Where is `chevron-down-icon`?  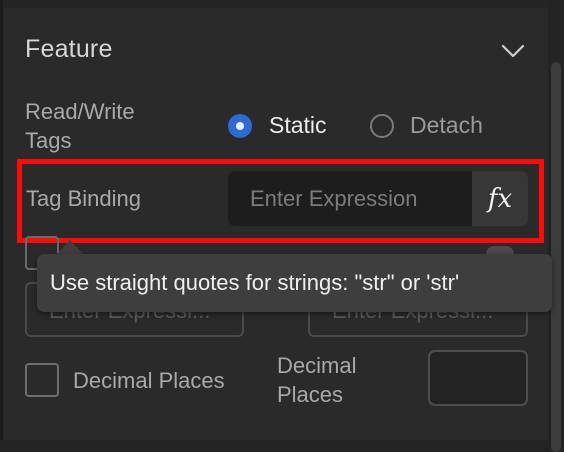 chevron-down-icon is located at coordinates (513, 51).